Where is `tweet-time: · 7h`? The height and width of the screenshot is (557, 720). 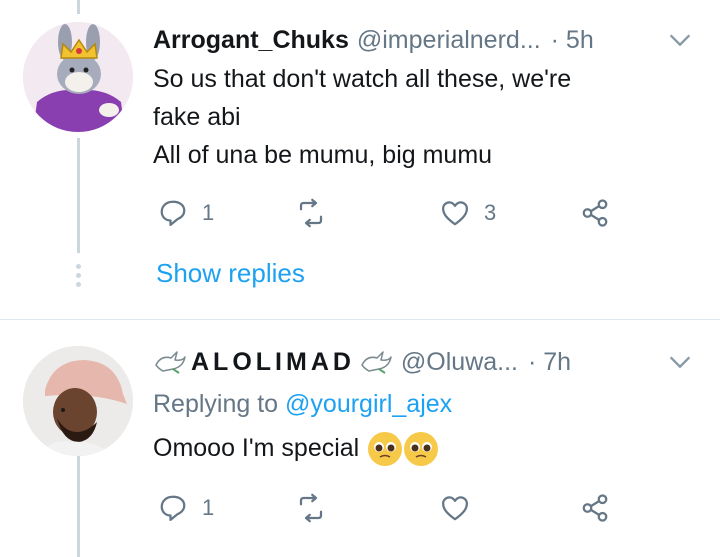 tweet-time: · 7h is located at coordinates (549, 362).